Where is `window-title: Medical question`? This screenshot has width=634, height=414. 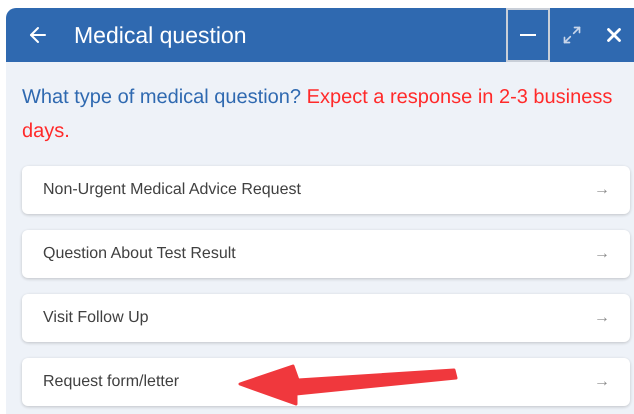
window-title: Medical question is located at coordinates (160, 35).